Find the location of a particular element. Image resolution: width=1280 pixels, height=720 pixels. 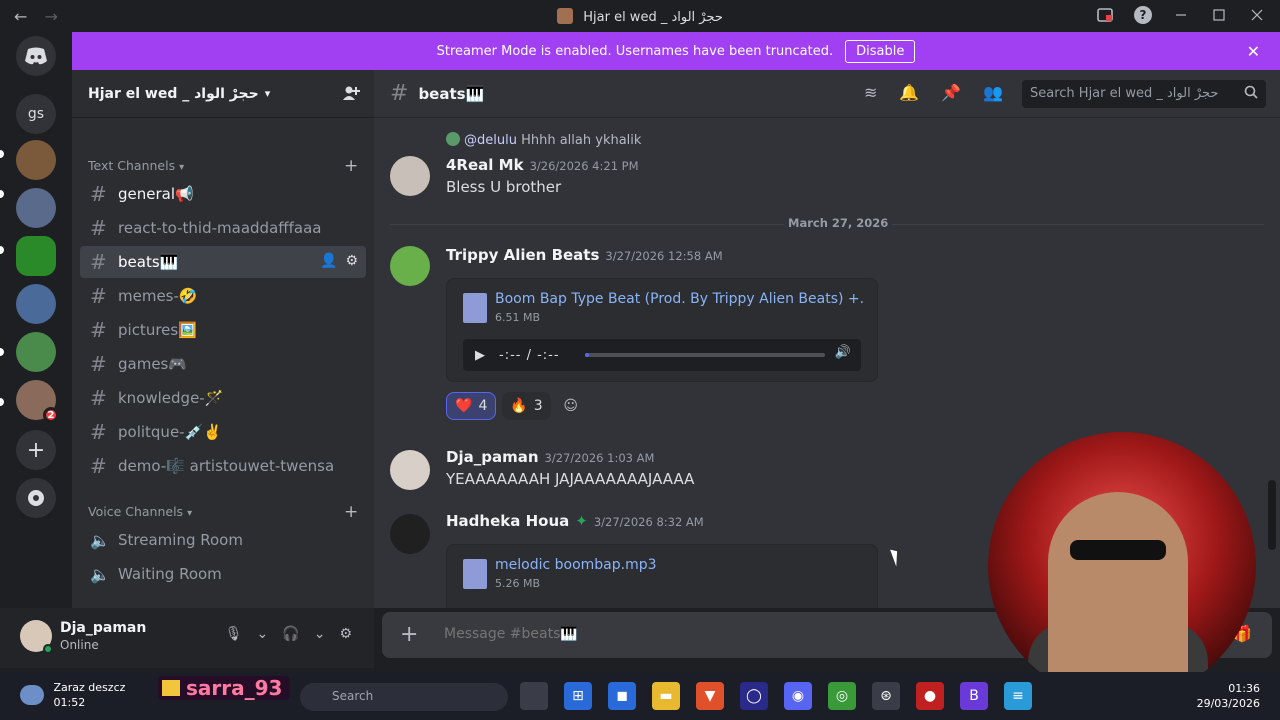

message-author: Hadheka Houa ✦ 3/27/2026 8:32 AM is located at coordinates (575, 521).